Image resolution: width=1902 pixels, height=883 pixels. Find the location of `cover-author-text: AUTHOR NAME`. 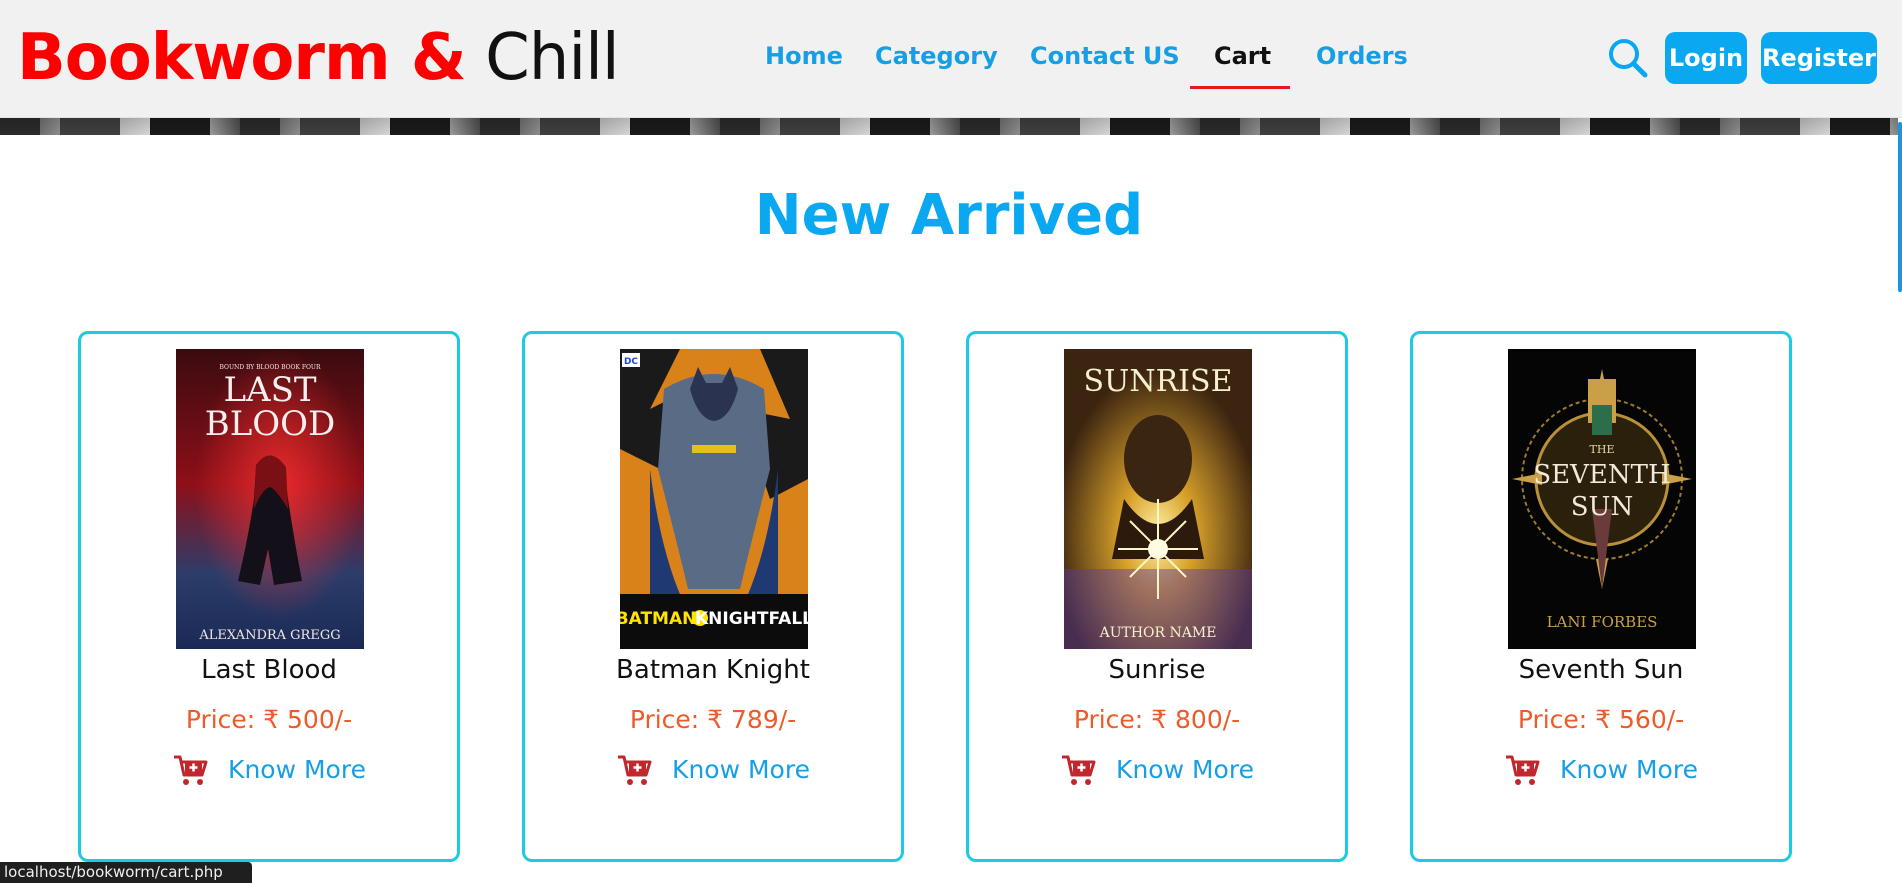

cover-author-text: AUTHOR NAME is located at coordinates (1158, 633).